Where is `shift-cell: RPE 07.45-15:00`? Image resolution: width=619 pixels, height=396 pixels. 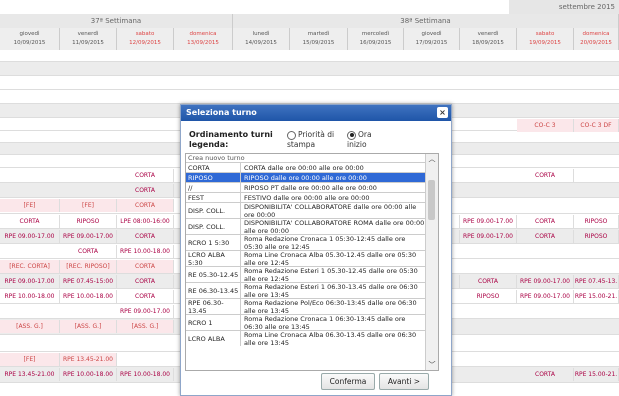 shift-cell: RPE 07.45-15:00 is located at coordinates (88, 281).